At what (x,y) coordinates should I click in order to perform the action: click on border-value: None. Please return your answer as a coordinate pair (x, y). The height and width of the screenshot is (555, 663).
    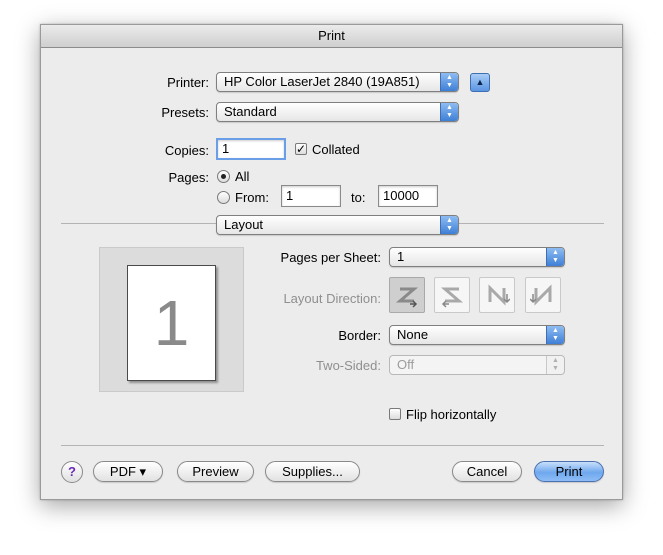
    Looking at the image, I should click on (413, 334).